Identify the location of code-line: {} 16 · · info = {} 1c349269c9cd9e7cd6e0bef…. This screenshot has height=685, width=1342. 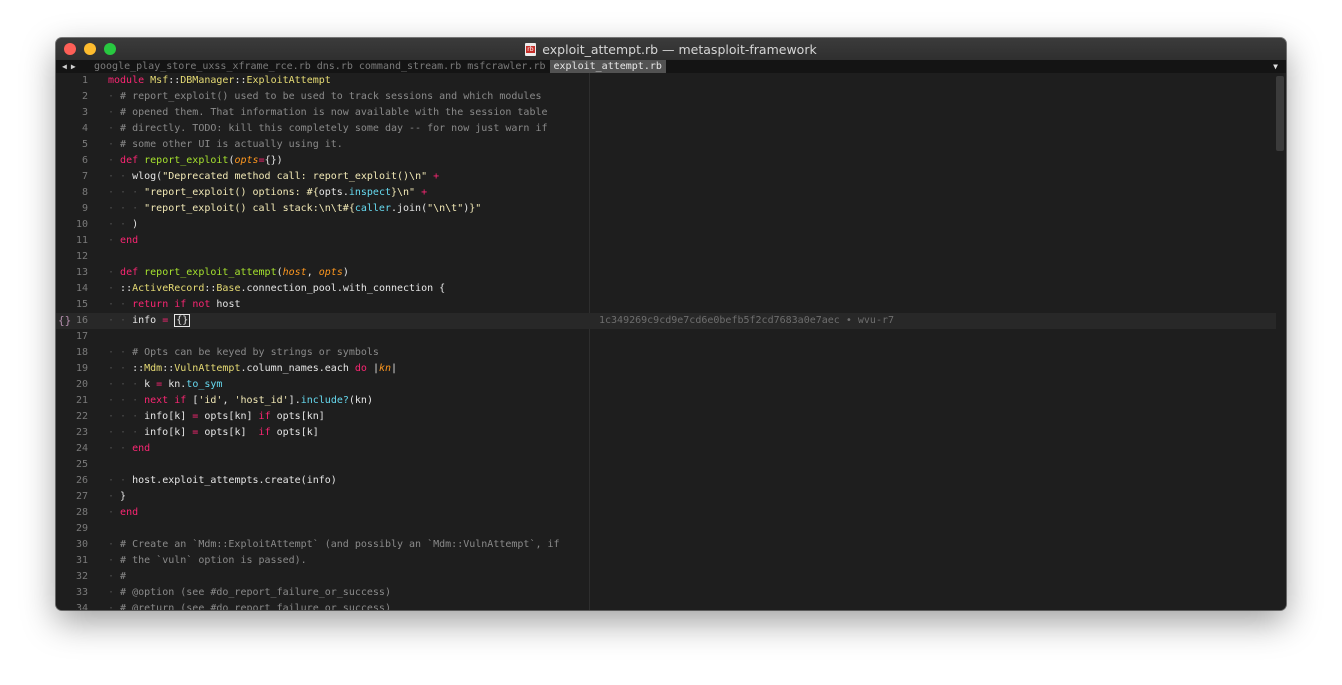
(666, 321).